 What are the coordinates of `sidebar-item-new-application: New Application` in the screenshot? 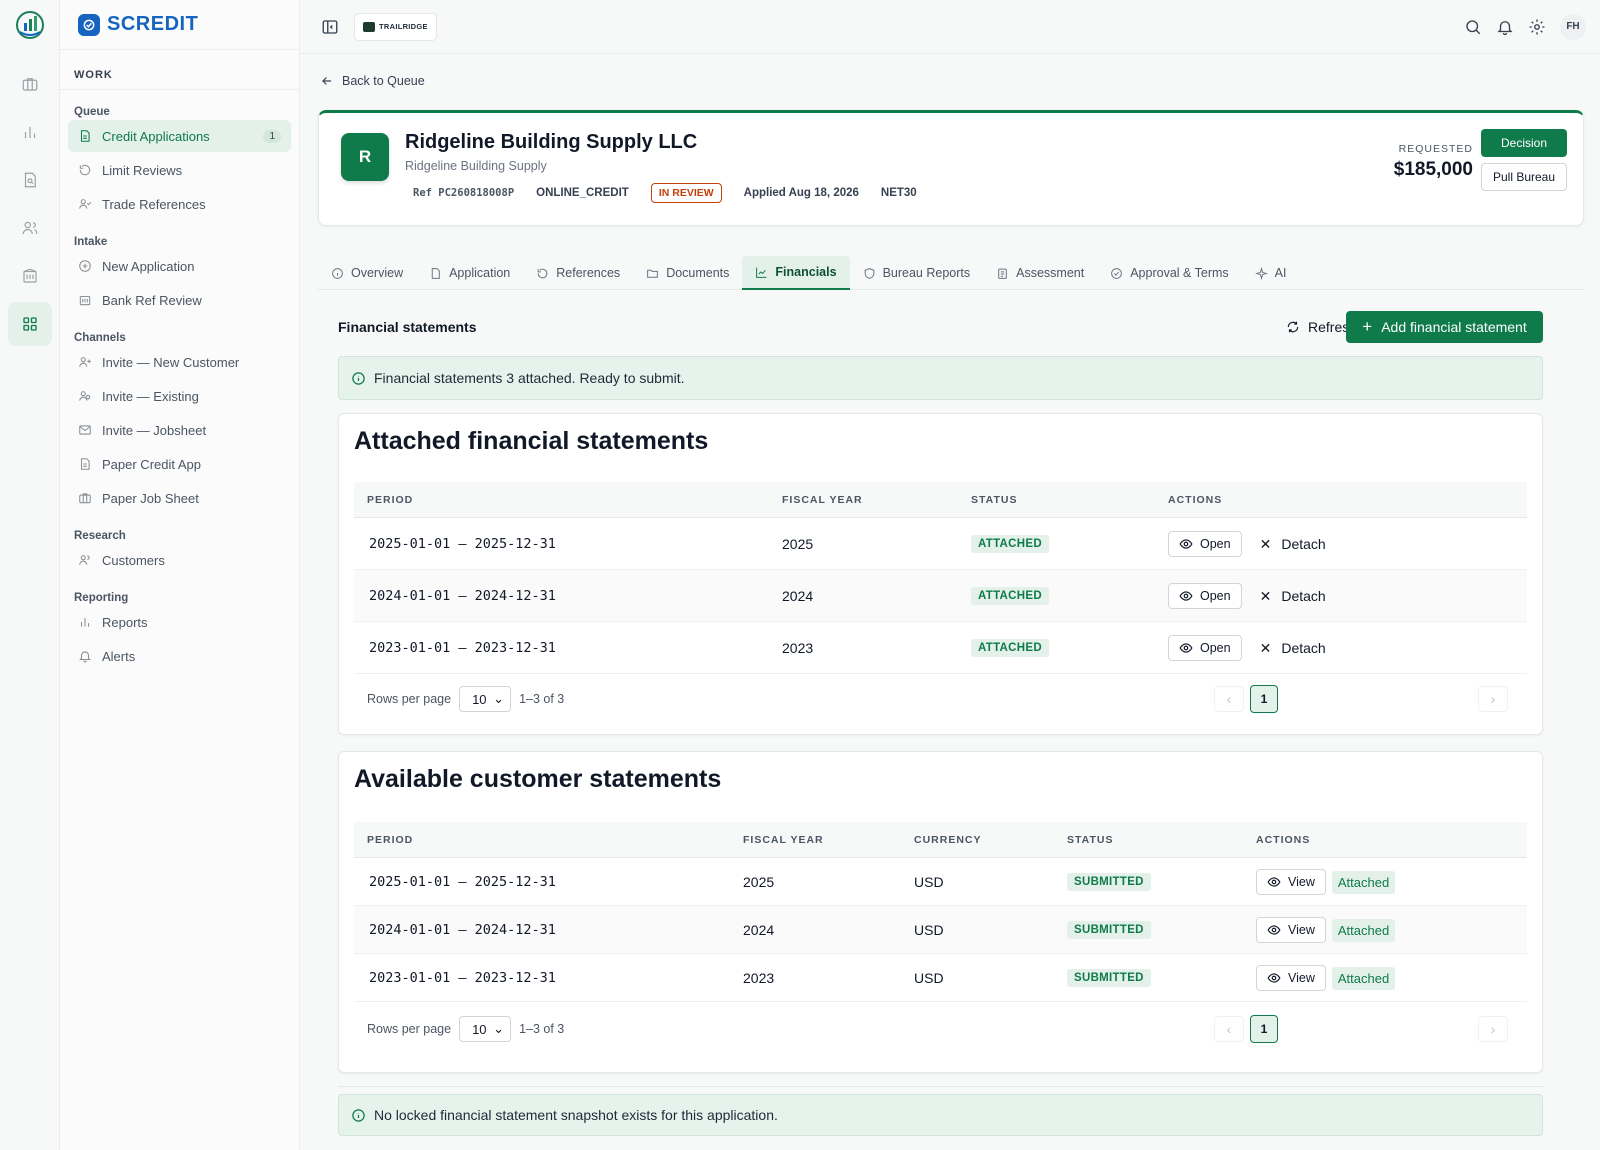 It's located at (179, 266).